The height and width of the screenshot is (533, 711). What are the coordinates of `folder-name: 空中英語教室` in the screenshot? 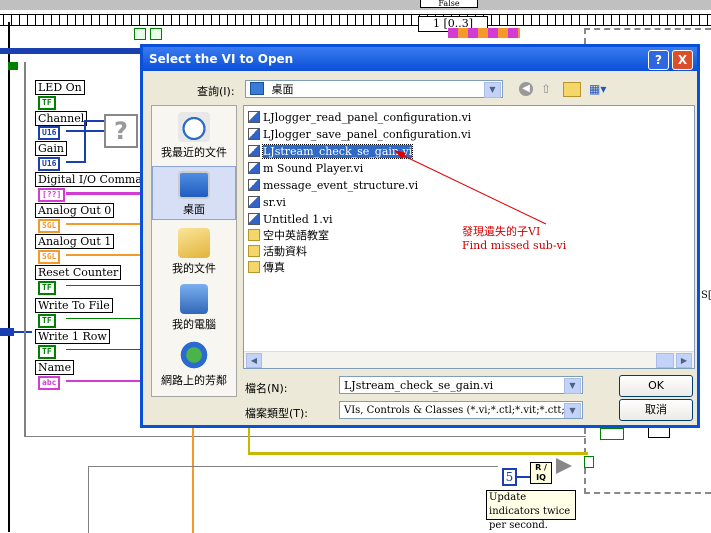 It's located at (296, 235).